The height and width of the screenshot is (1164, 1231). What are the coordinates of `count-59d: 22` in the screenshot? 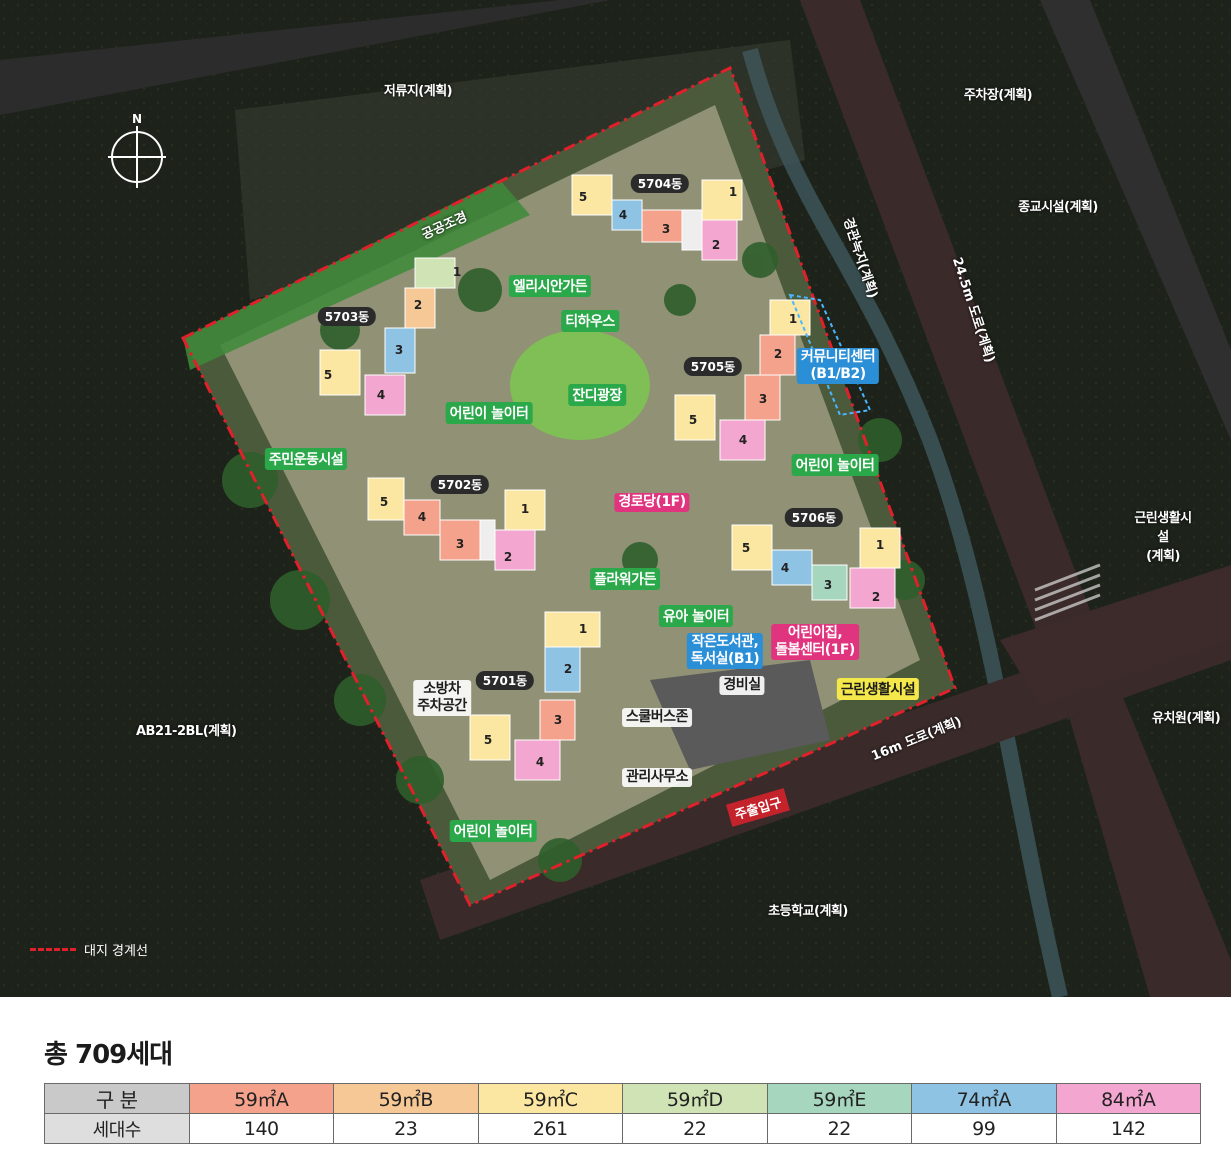 It's located at (695, 1128).